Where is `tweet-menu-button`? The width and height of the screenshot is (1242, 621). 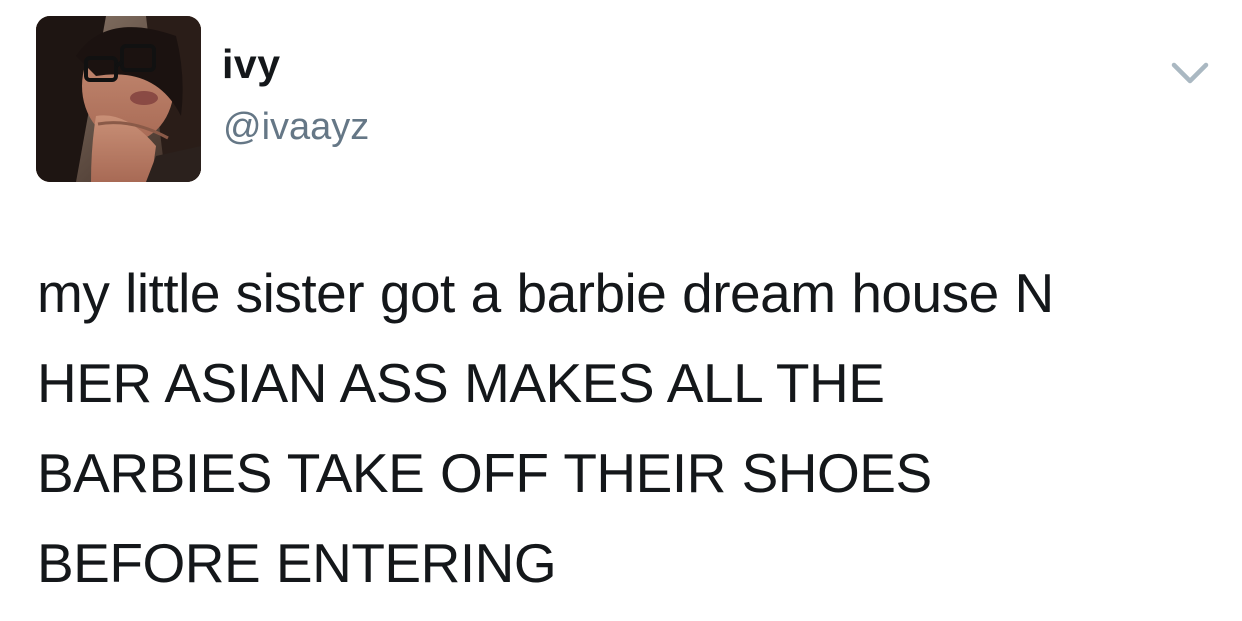
tweet-menu-button is located at coordinates (1190, 73).